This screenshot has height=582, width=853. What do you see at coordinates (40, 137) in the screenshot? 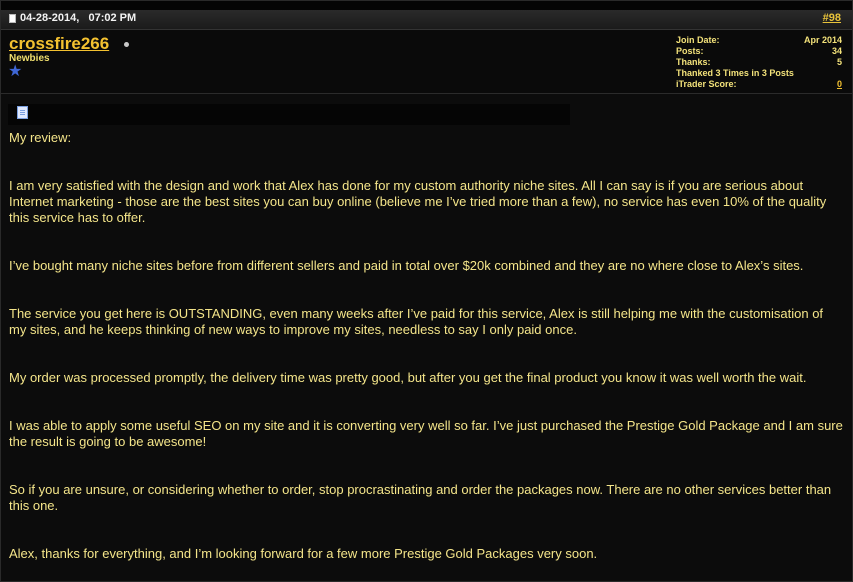
I see `post-paragraph: My review:` at bounding box center [40, 137].